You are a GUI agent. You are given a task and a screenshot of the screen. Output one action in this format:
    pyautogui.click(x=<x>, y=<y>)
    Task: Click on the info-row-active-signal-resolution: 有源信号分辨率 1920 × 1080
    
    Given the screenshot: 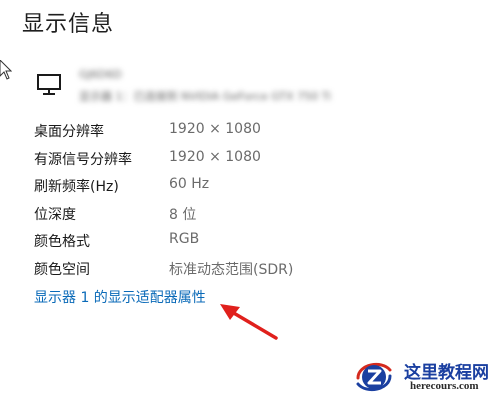 What is the action you would take?
    pyautogui.click(x=244, y=161)
    